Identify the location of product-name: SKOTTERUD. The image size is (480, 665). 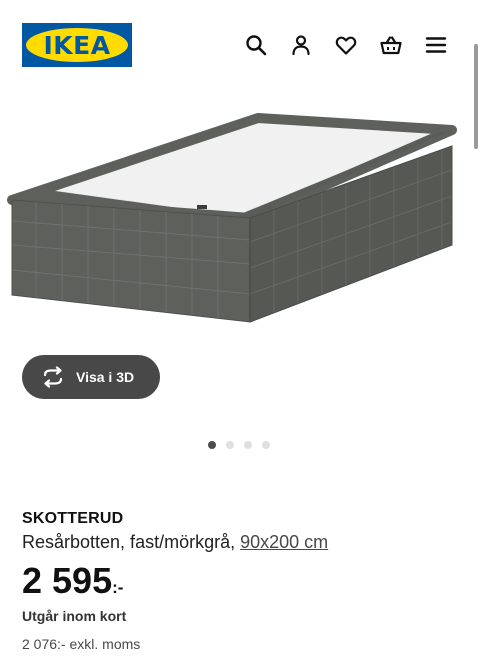
(73, 518).